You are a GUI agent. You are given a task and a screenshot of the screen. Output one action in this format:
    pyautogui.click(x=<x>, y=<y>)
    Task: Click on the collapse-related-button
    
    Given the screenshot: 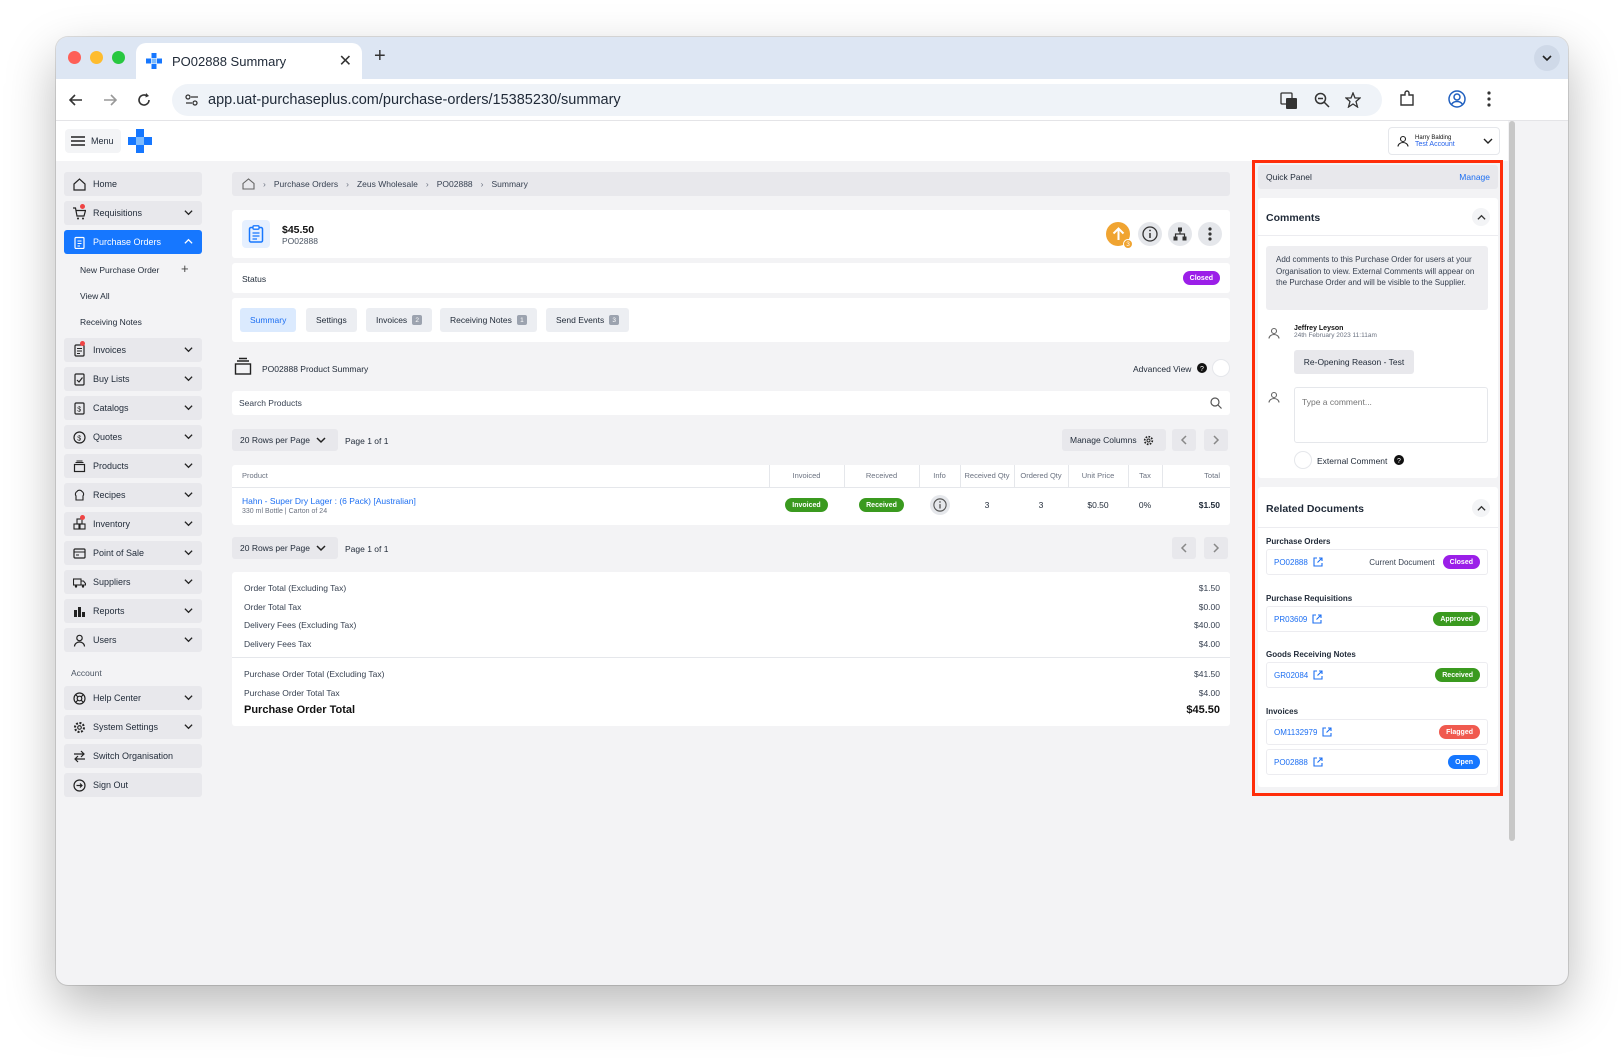 What is the action you would take?
    pyautogui.click(x=1481, y=508)
    